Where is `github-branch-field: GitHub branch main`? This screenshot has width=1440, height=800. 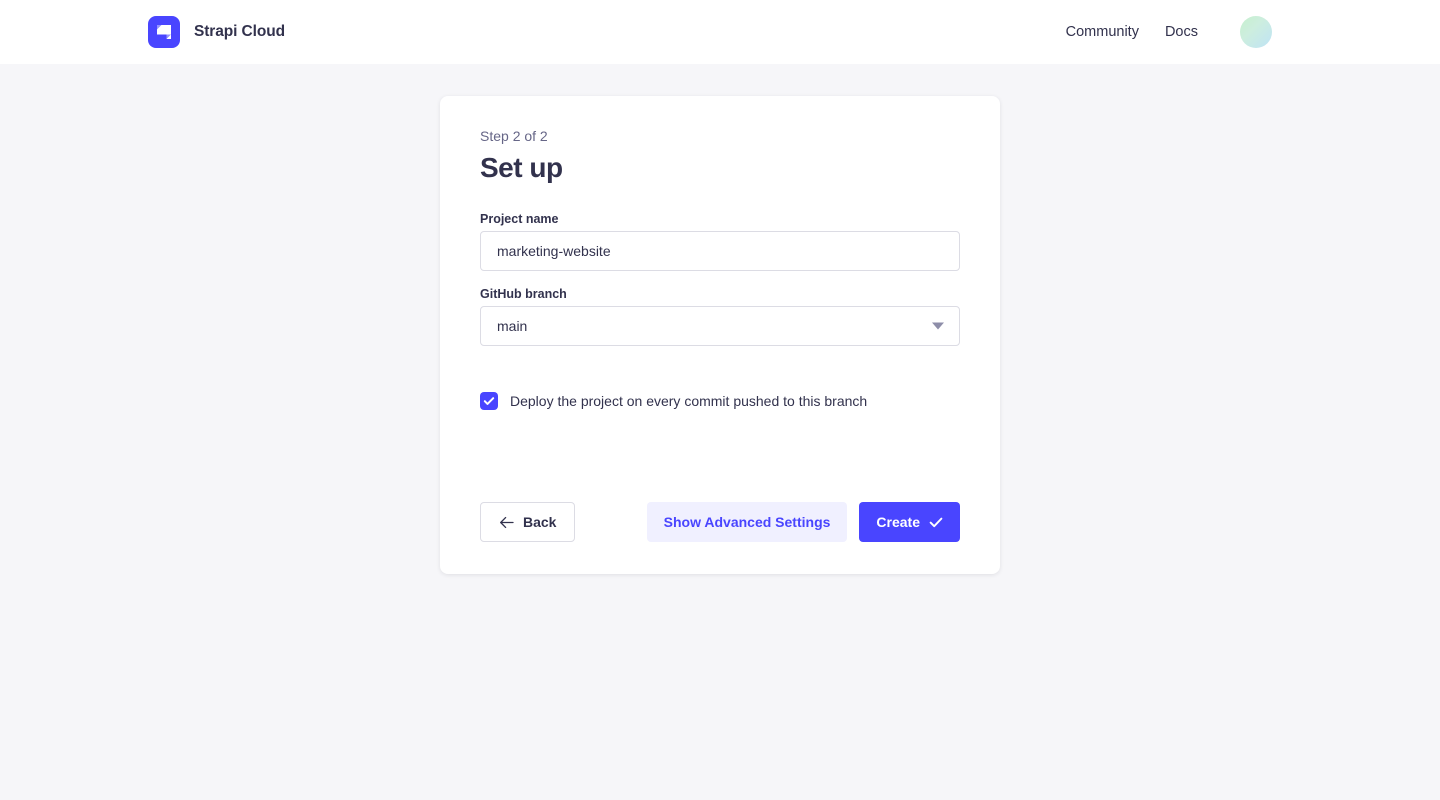
github-branch-field: GitHub branch main is located at coordinates (720, 316).